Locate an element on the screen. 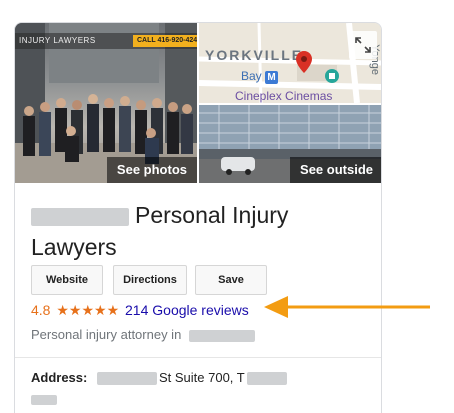 This screenshot has width=454, height=413. address-line2 is located at coordinates (44, 400).